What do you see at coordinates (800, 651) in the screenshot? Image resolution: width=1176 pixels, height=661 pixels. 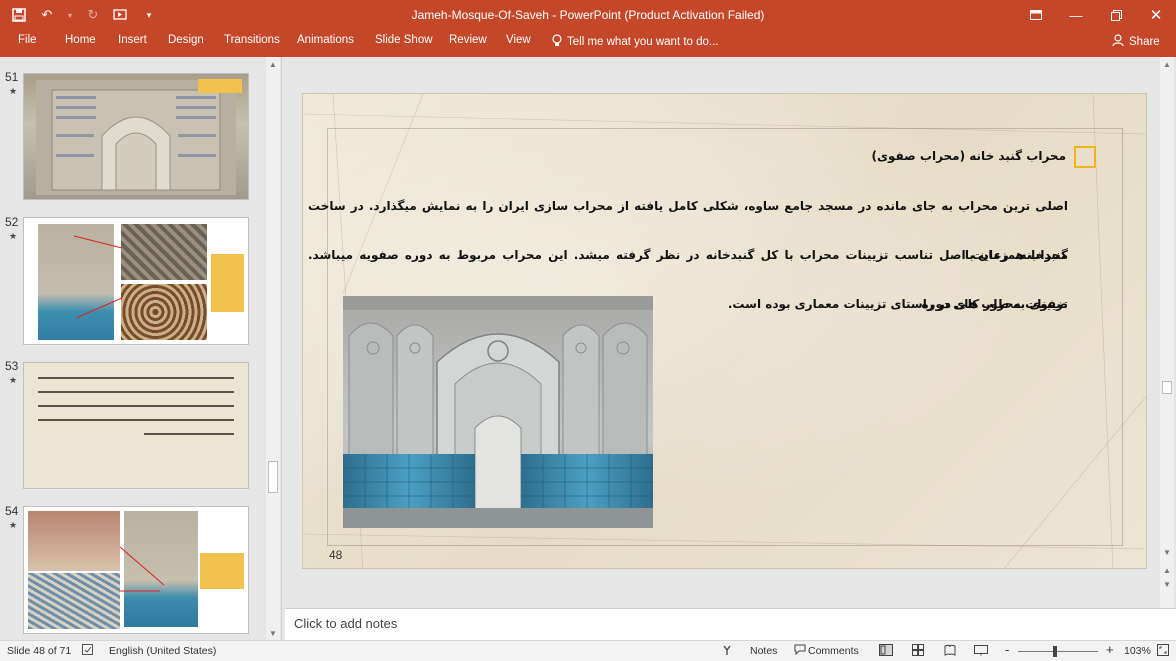 I see `comments-icon` at bounding box center [800, 651].